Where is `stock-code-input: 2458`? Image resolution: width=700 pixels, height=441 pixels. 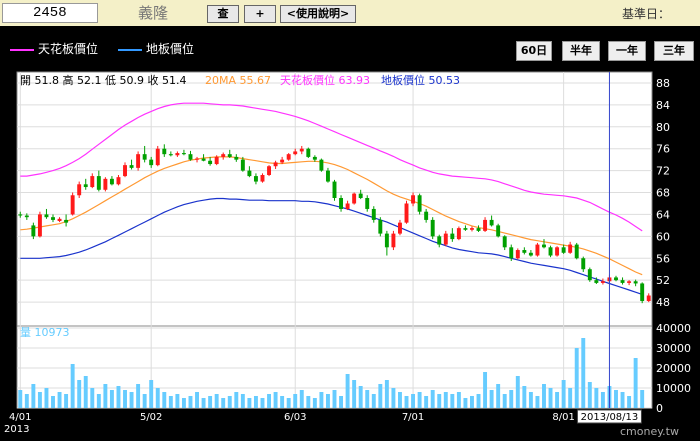 stock-code-input: 2458 is located at coordinates (50, 13).